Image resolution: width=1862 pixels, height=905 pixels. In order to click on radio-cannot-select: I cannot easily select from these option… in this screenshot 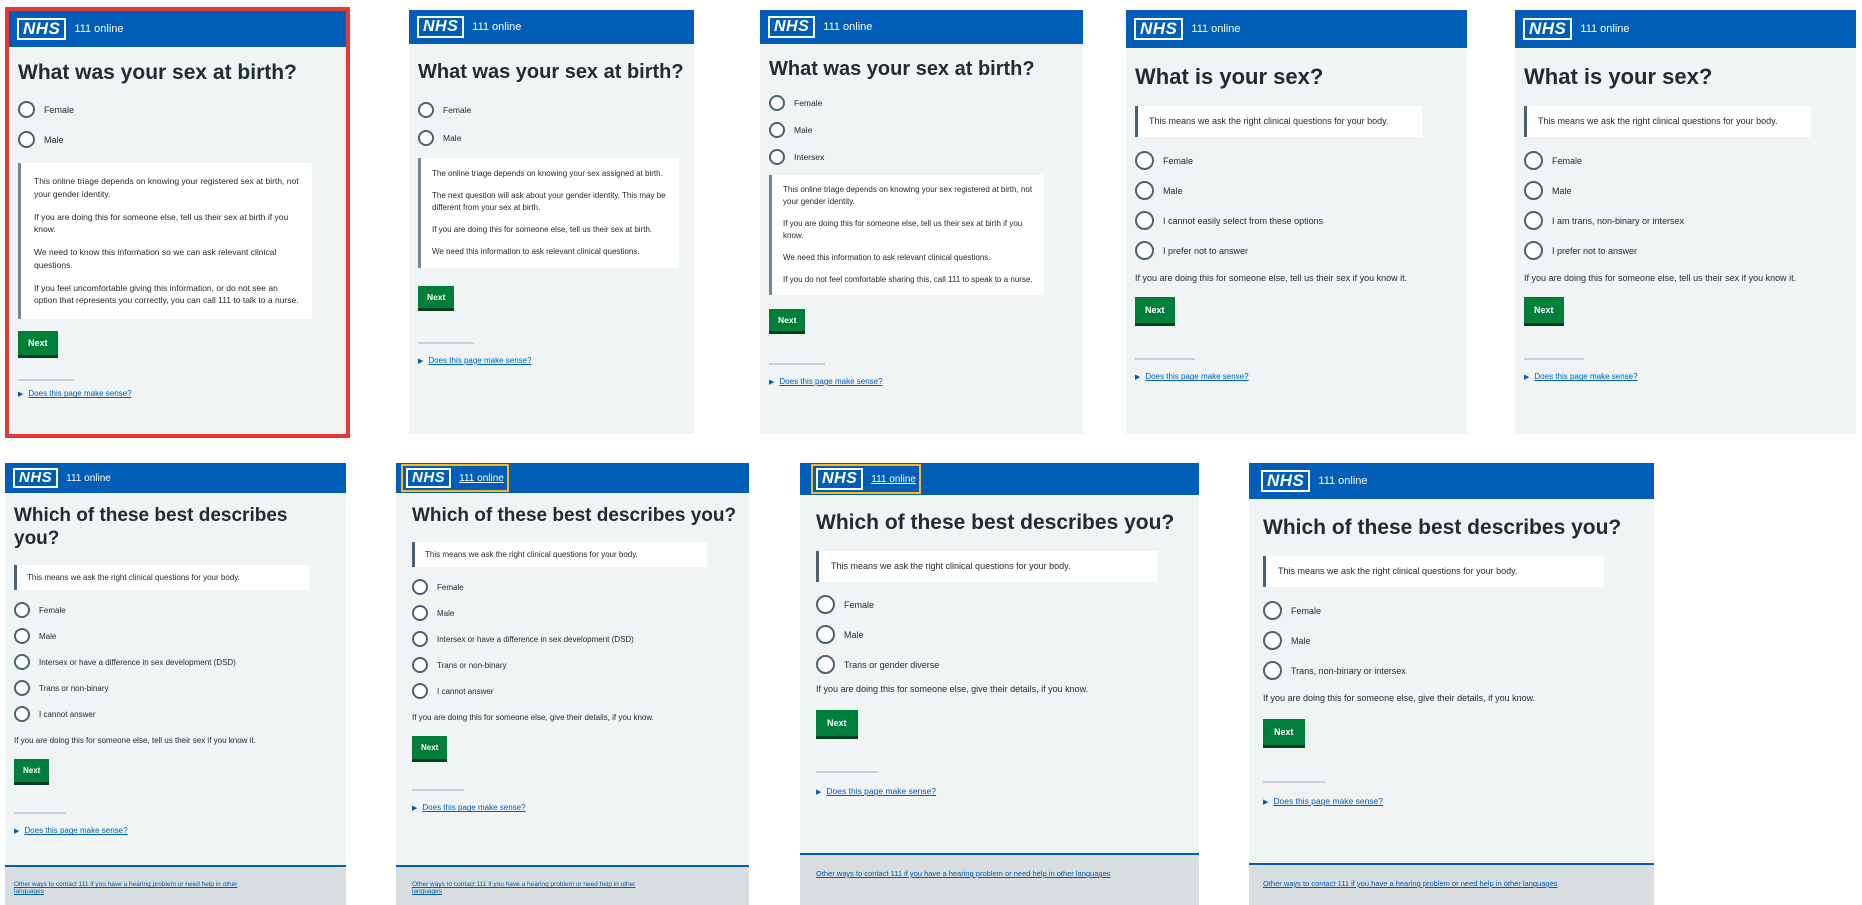, I will do `click(1296, 221)`.